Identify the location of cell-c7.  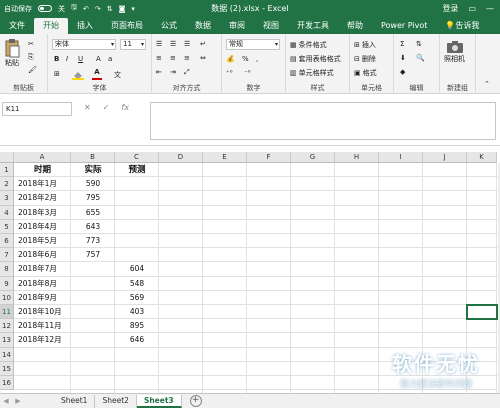
(137, 255).